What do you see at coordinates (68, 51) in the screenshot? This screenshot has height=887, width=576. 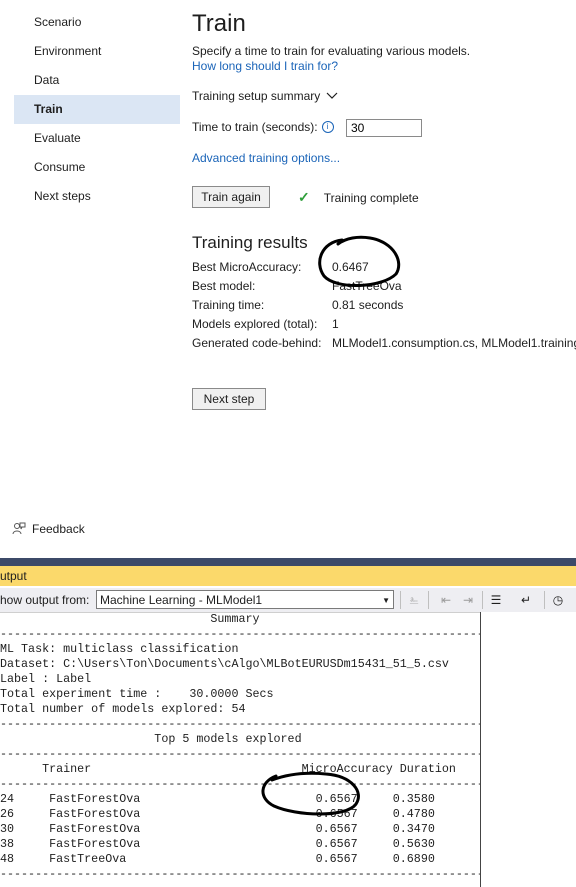 I see `nav-item-label: Environment` at bounding box center [68, 51].